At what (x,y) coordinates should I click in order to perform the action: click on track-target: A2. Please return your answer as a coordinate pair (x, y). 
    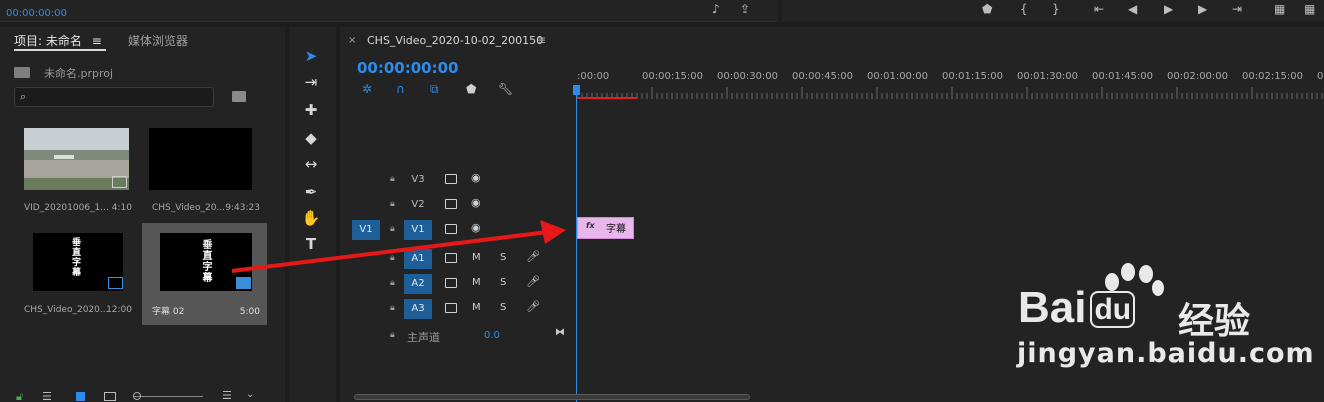
    Looking at the image, I should click on (418, 284).